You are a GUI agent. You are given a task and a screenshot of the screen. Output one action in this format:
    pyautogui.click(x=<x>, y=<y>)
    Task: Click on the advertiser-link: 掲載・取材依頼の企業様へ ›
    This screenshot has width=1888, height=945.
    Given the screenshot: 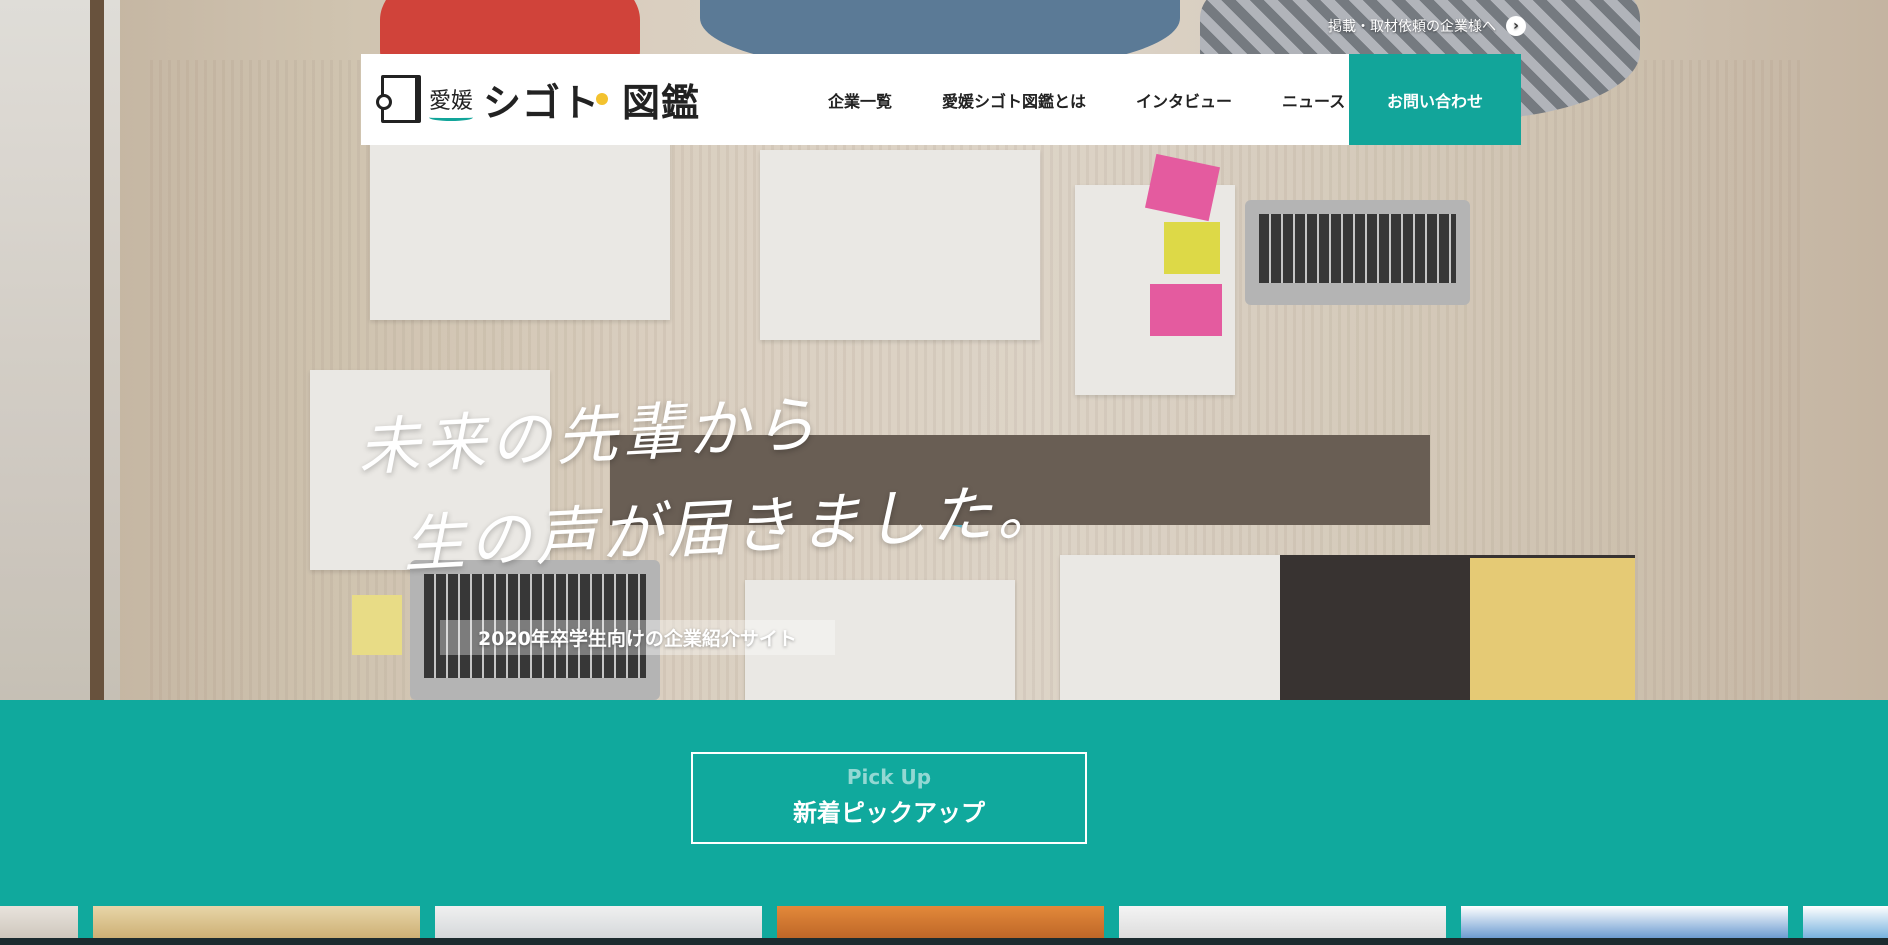 What is the action you would take?
    pyautogui.click(x=1427, y=26)
    